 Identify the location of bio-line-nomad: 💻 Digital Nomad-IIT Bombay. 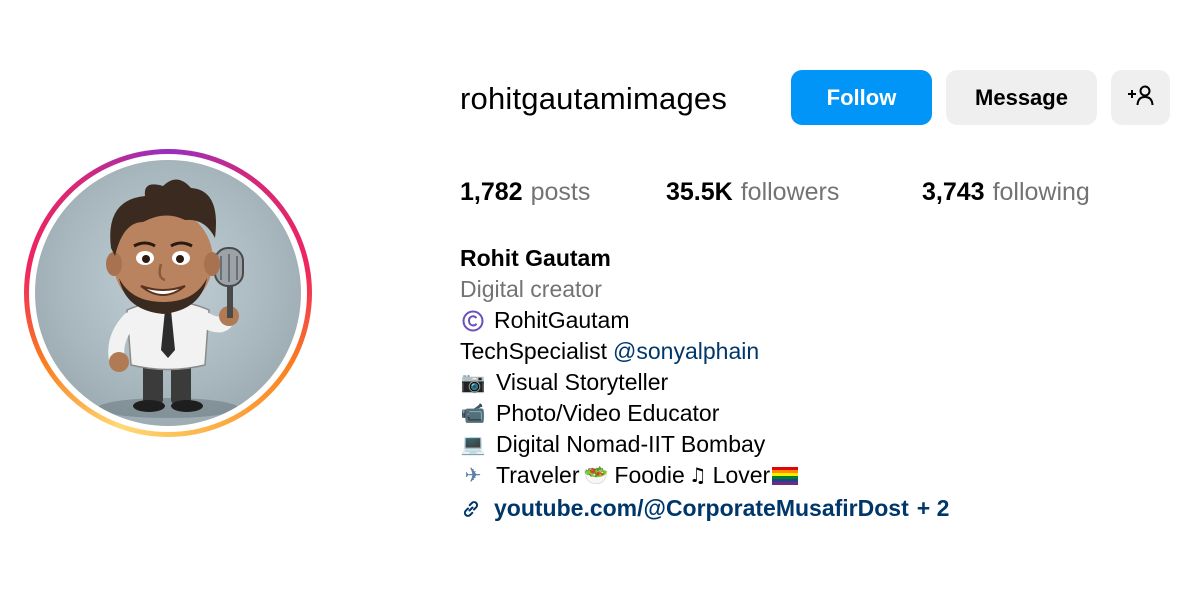
(704, 444).